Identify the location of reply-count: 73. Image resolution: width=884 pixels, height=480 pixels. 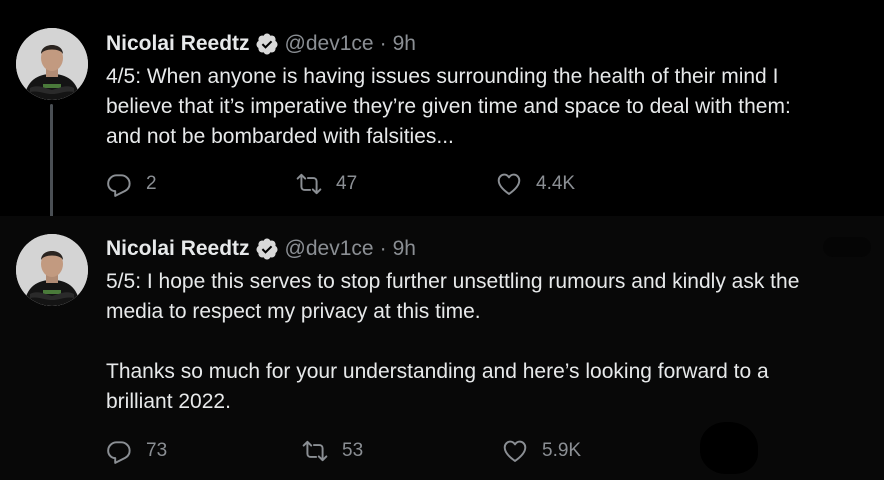
(157, 450).